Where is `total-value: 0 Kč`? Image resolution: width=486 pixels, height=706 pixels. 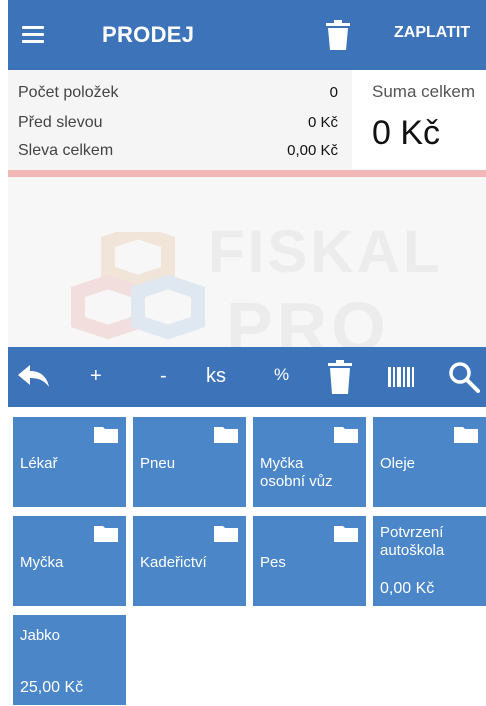 total-value: 0 Kč is located at coordinates (406, 133).